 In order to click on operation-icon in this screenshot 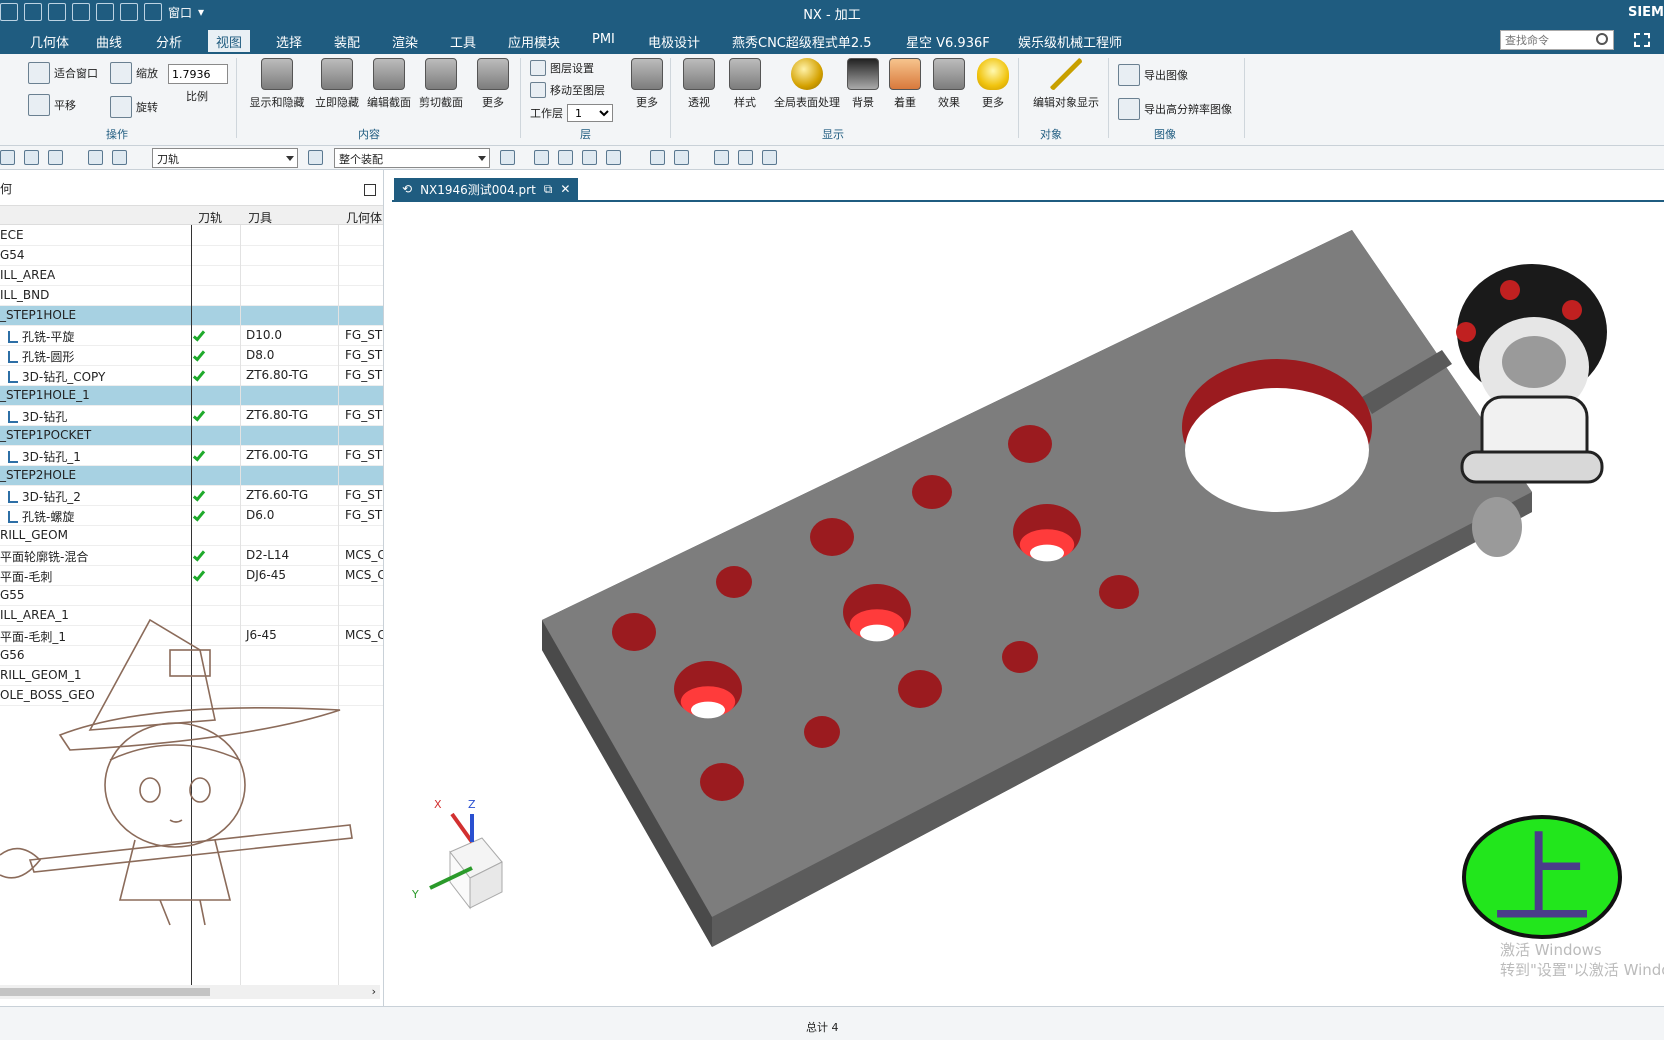, I will do `click(13, 517)`.